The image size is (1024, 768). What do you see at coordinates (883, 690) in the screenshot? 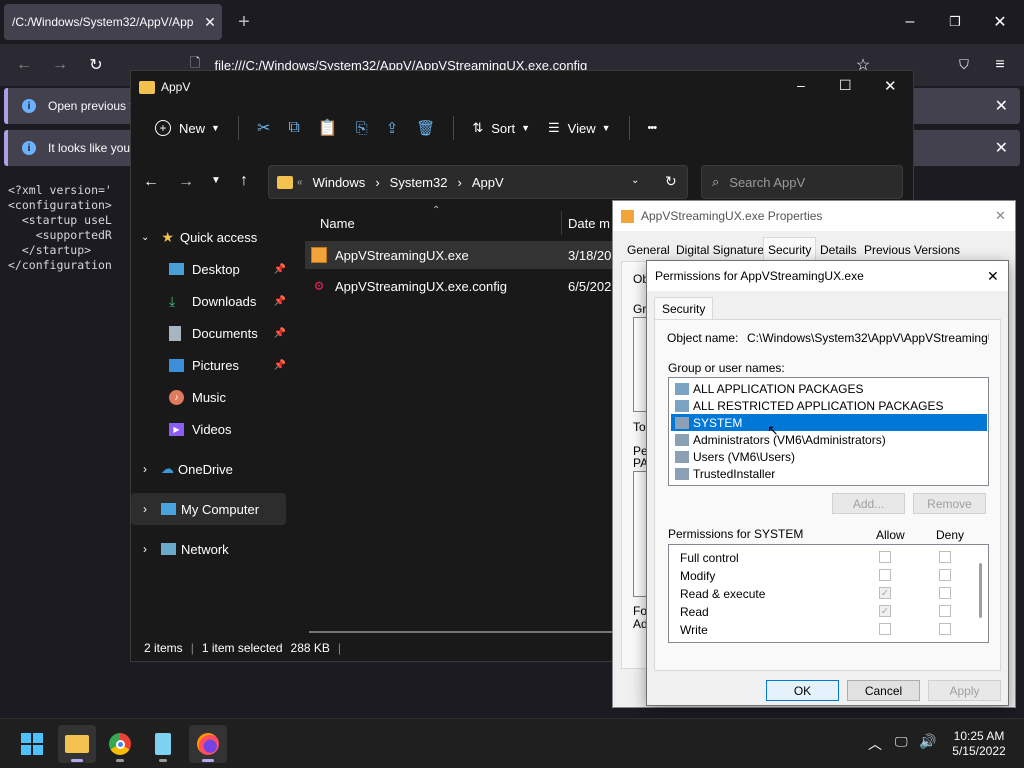
I see `cancel-button: Cancel` at bounding box center [883, 690].